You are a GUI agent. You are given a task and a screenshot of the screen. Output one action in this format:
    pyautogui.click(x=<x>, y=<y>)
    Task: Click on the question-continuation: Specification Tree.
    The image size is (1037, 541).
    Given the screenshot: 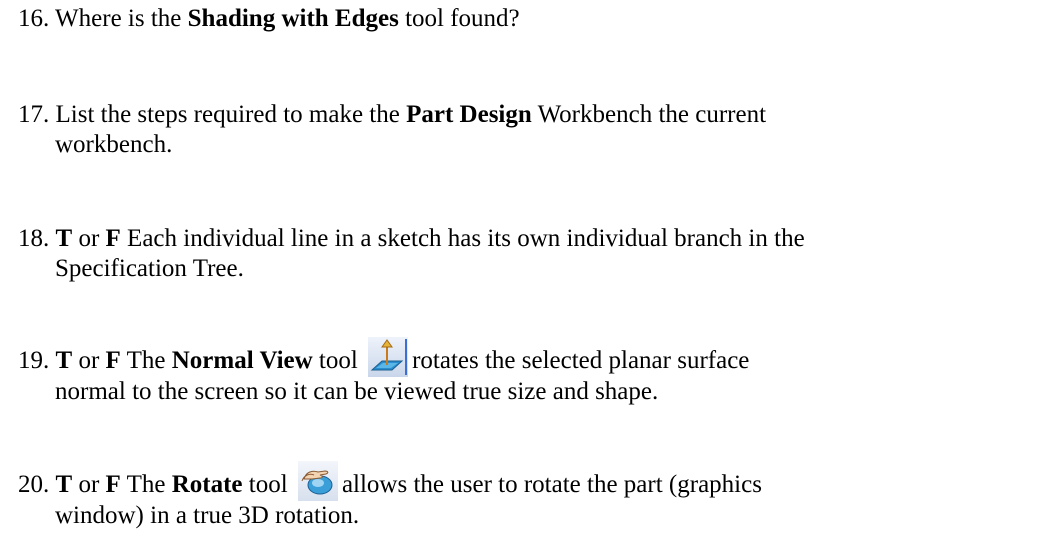 What is the action you would take?
    pyautogui.click(x=149, y=268)
    